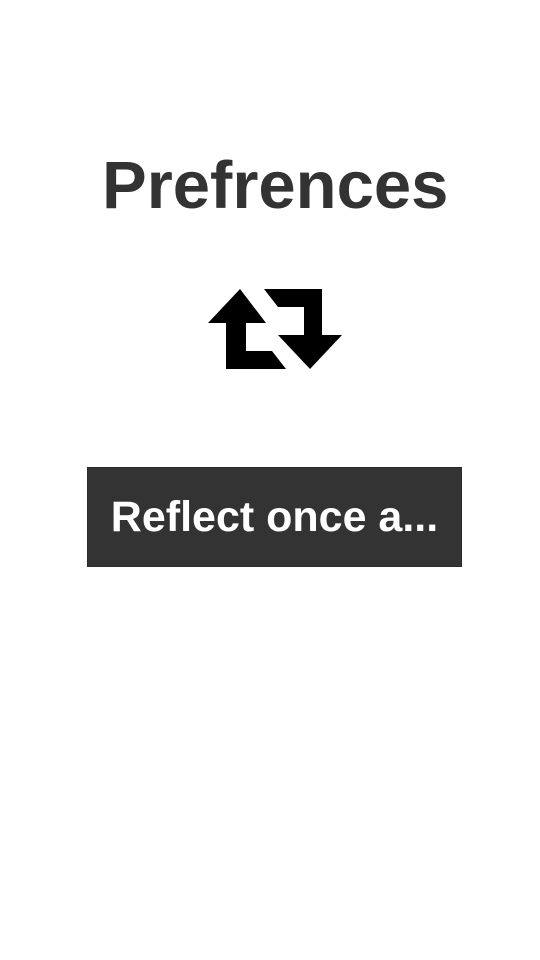  I want to click on page-title: Prefrences, so click(275, 185).